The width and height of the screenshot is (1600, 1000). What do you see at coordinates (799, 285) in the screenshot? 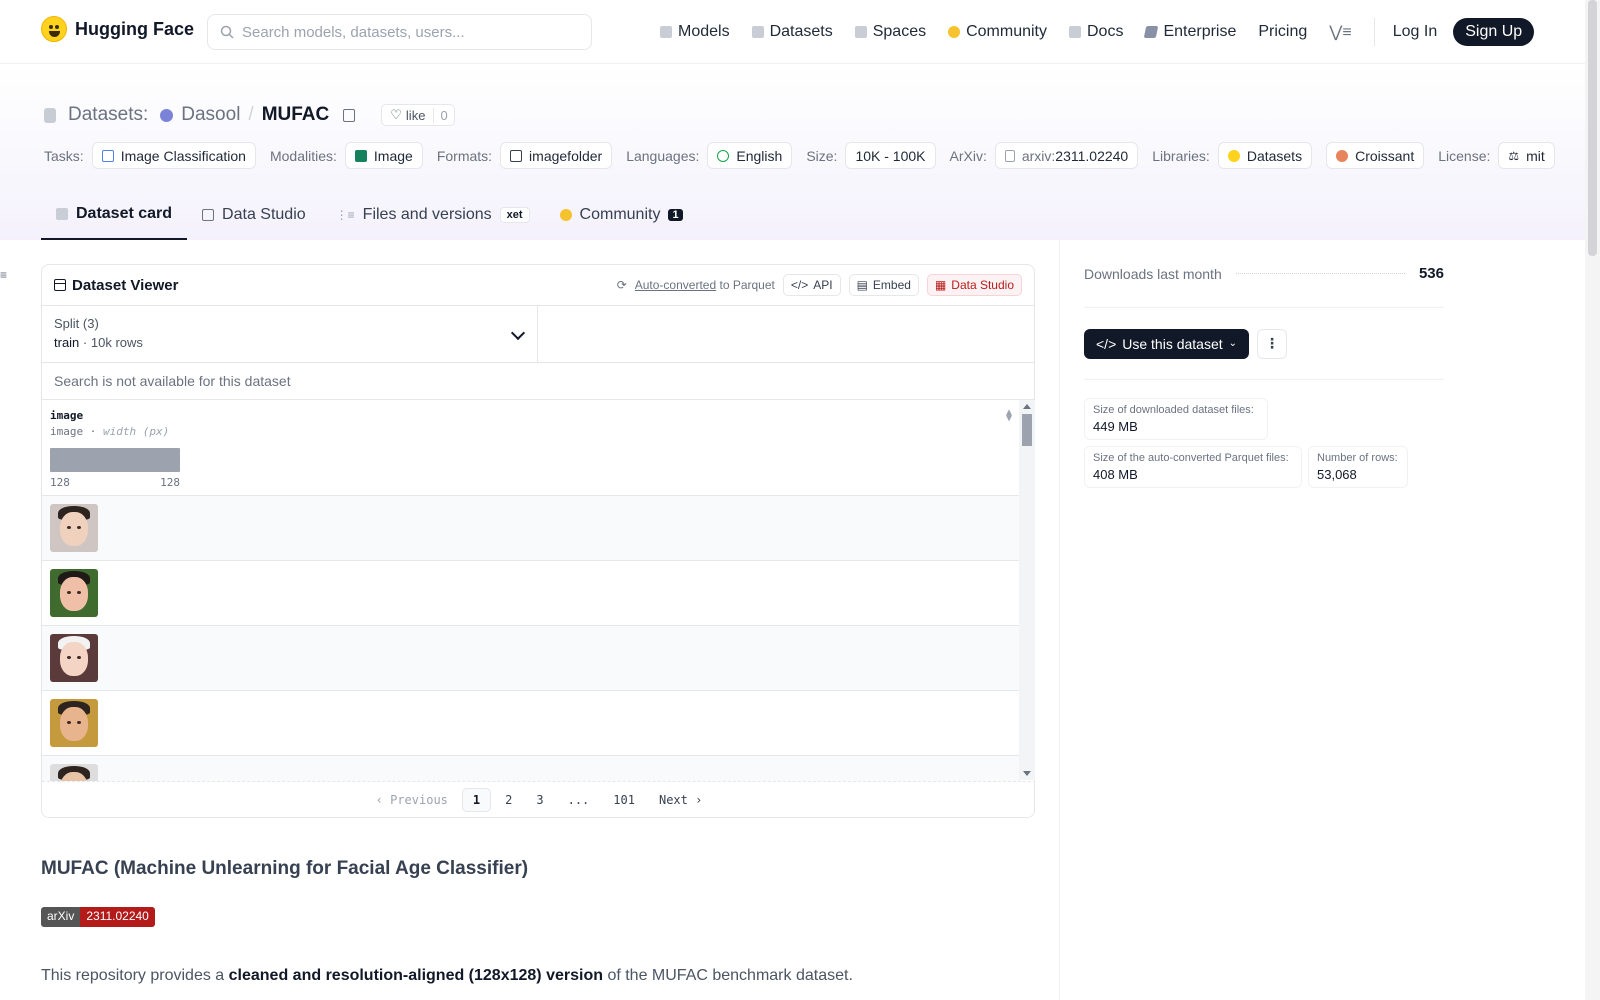
I see `code-icon: </>` at bounding box center [799, 285].